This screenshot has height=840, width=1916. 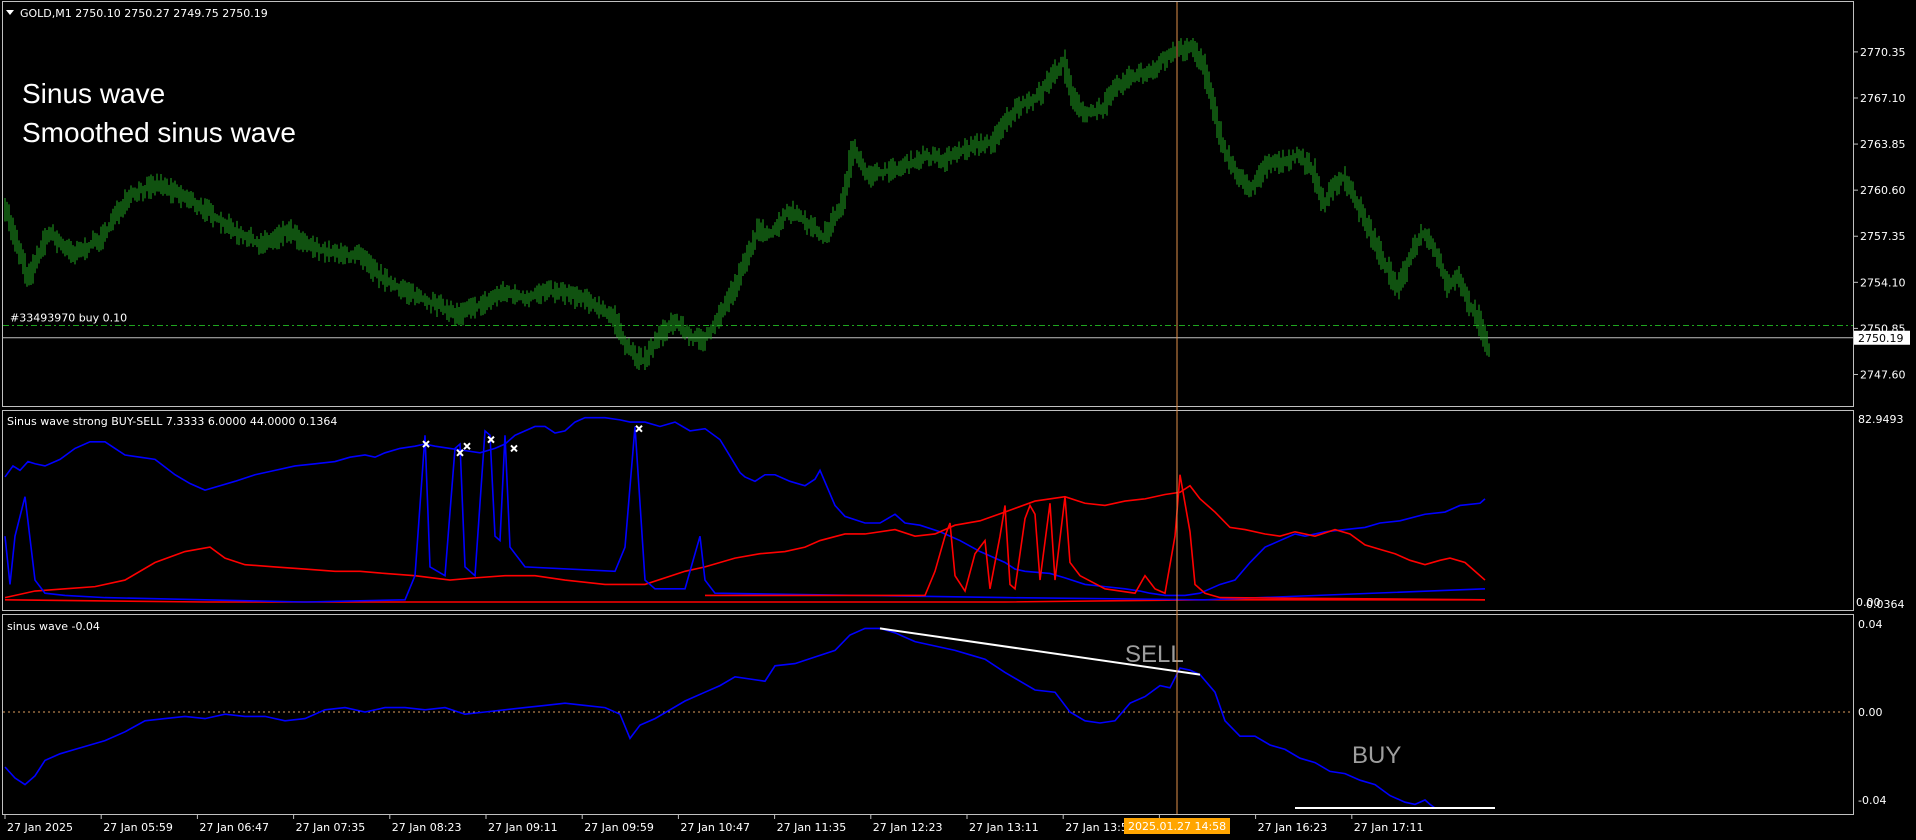 What do you see at coordinates (1883, 328) in the screenshot?
I see `price-tick-label: 2750.85` at bounding box center [1883, 328].